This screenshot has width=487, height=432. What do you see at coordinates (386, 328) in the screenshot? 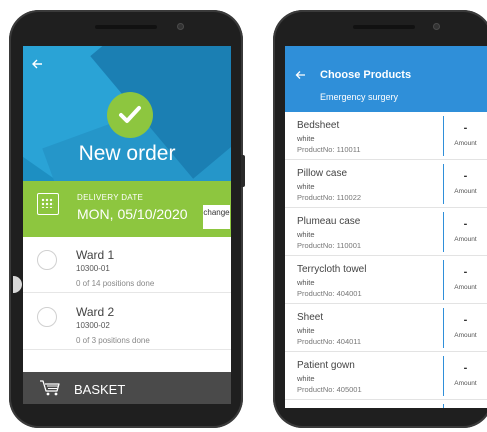
I see `product-row: Sheet white ProductNo: 404011 - Amount` at bounding box center [386, 328].